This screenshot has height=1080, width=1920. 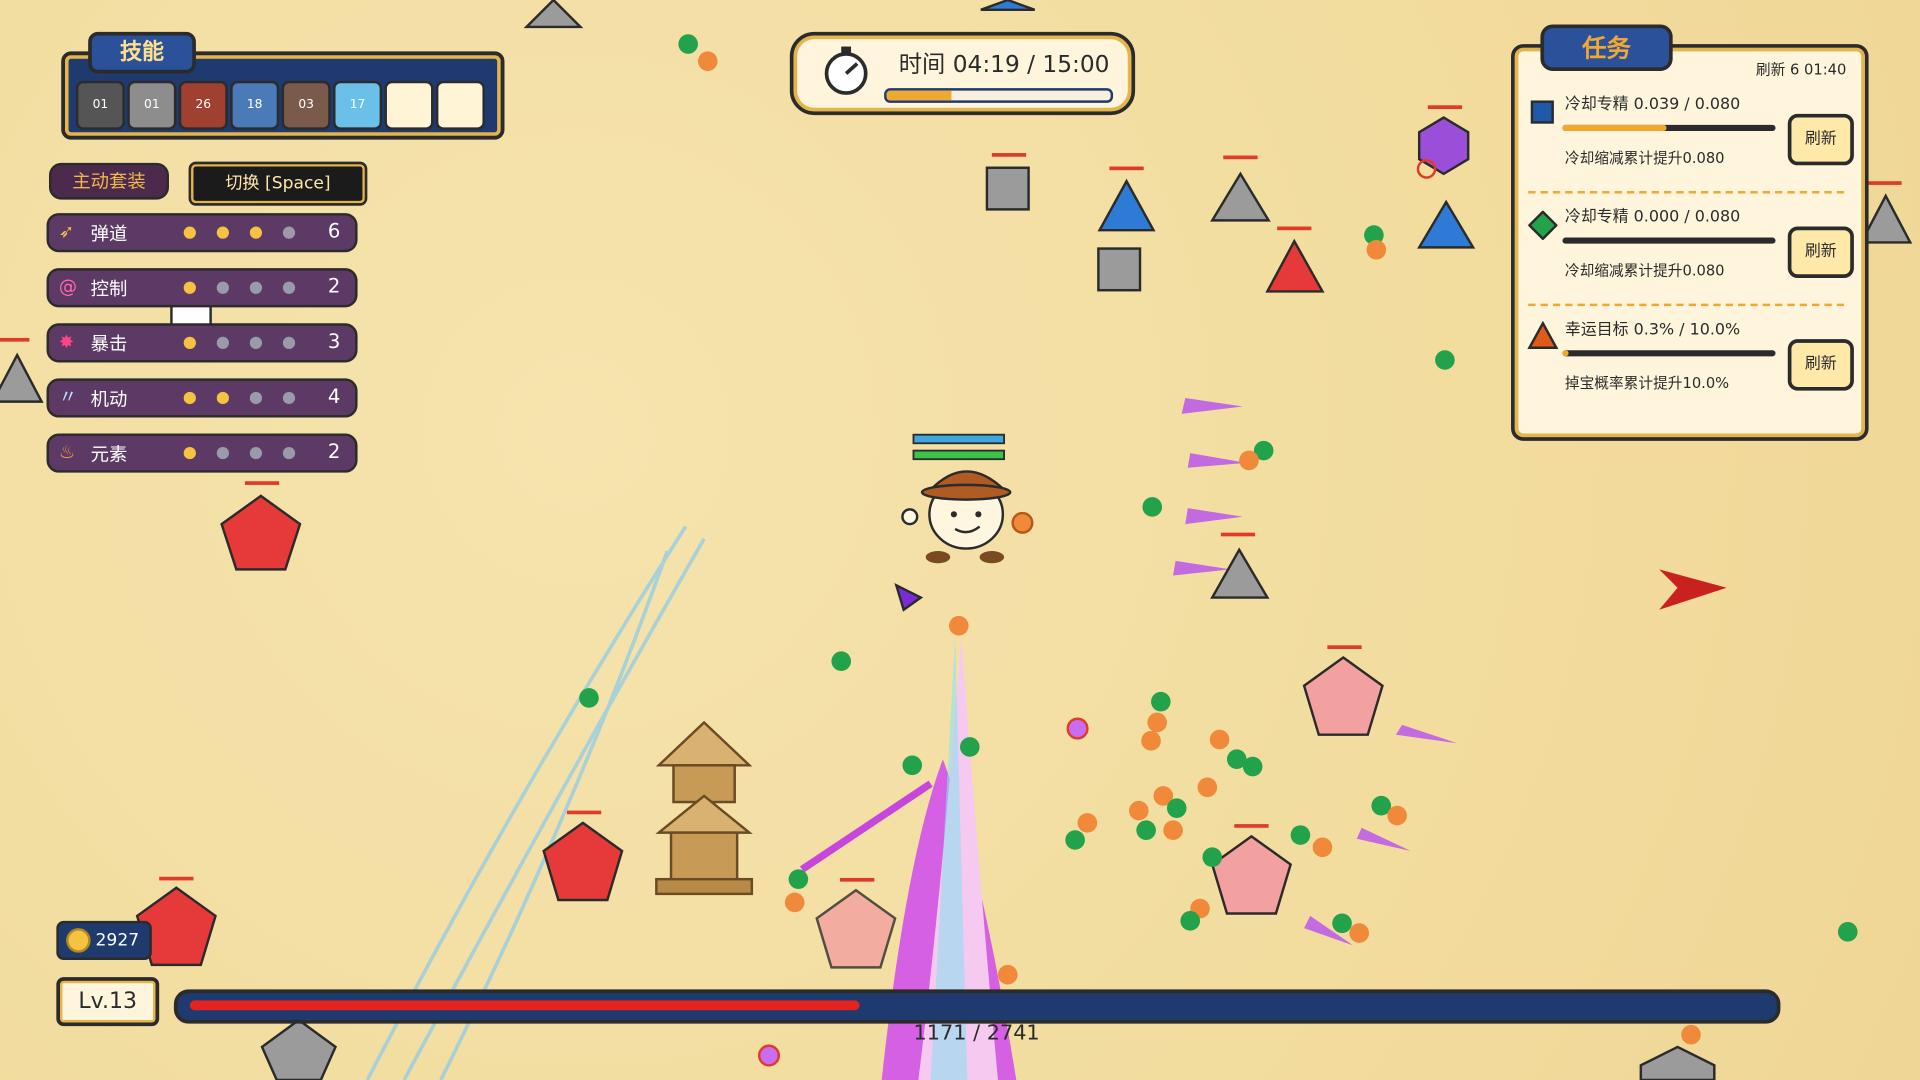 What do you see at coordinates (67, 451) in the screenshot?
I see `flame-icon: ♨` at bounding box center [67, 451].